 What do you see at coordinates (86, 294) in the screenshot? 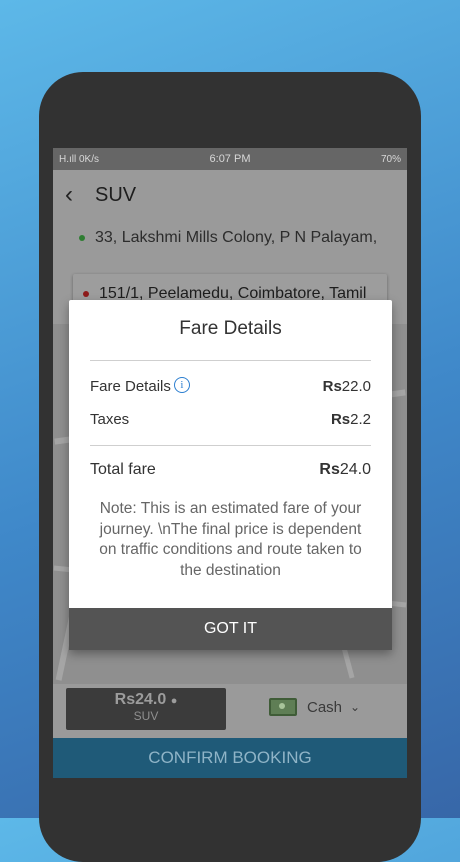
I see `drop-dot-icon` at bounding box center [86, 294].